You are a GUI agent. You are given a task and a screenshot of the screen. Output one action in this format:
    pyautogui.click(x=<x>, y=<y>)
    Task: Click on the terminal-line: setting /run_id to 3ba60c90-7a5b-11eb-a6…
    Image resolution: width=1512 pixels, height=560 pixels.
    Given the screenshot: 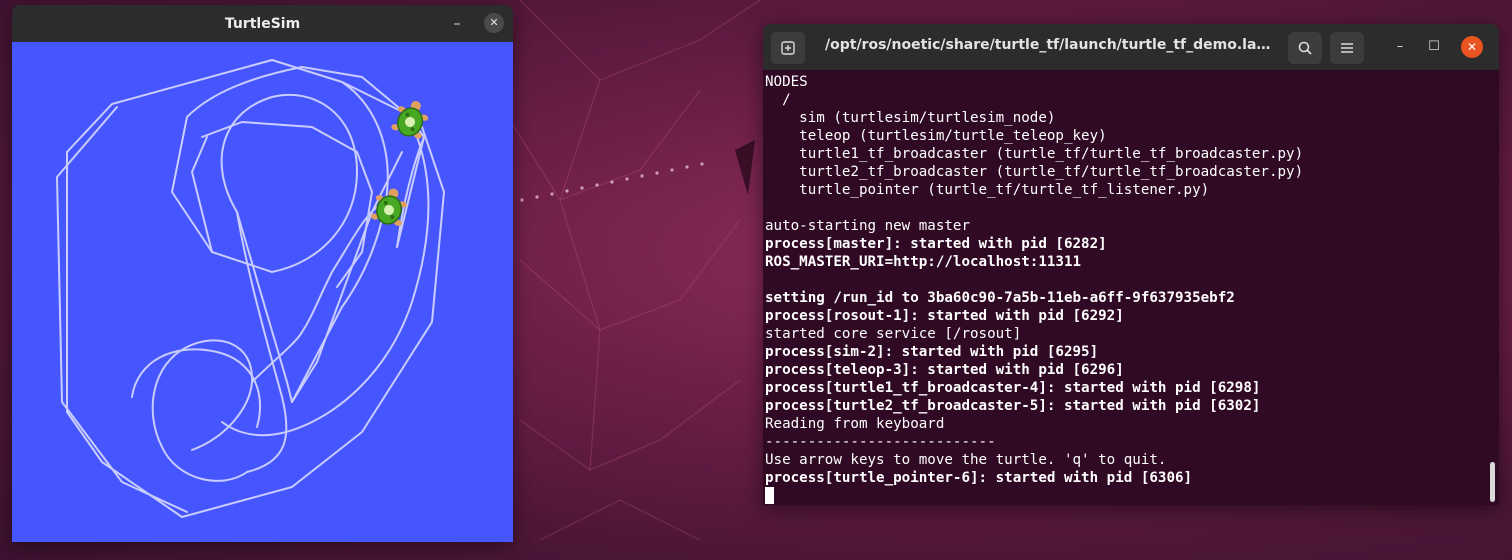 What is the action you would take?
    pyautogui.click(x=1000, y=298)
    